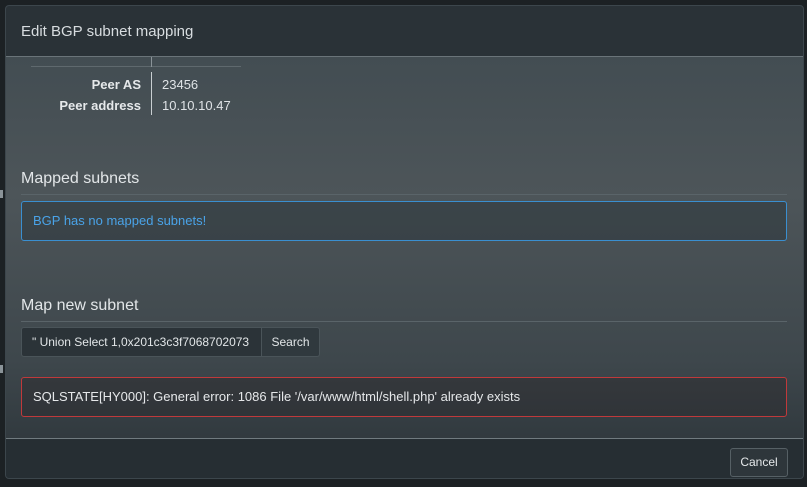 The width and height of the screenshot is (807, 487). What do you see at coordinates (180, 84) in the screenshot?
I see `detail-value: 23456` at bounding box center [180, 84].